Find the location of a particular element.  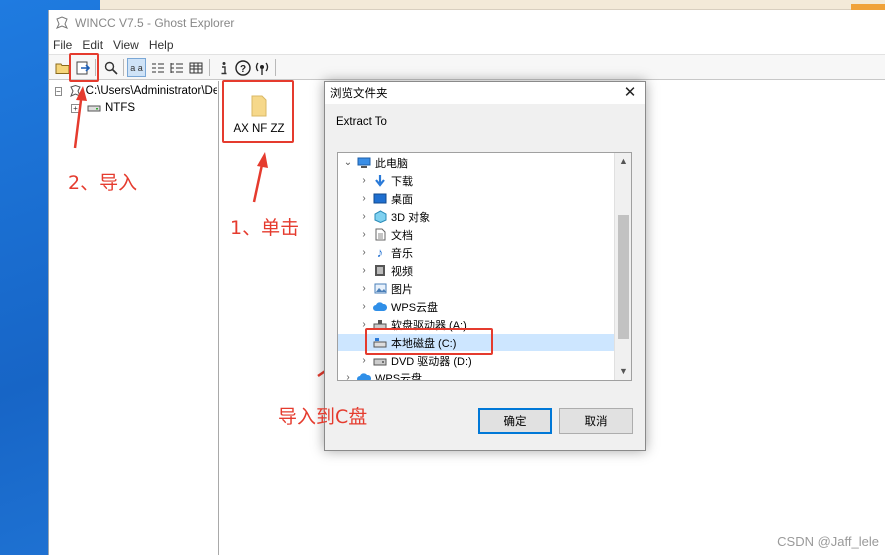

dialog-title: 浏览文件夹 is located at coordinates (359, 94).